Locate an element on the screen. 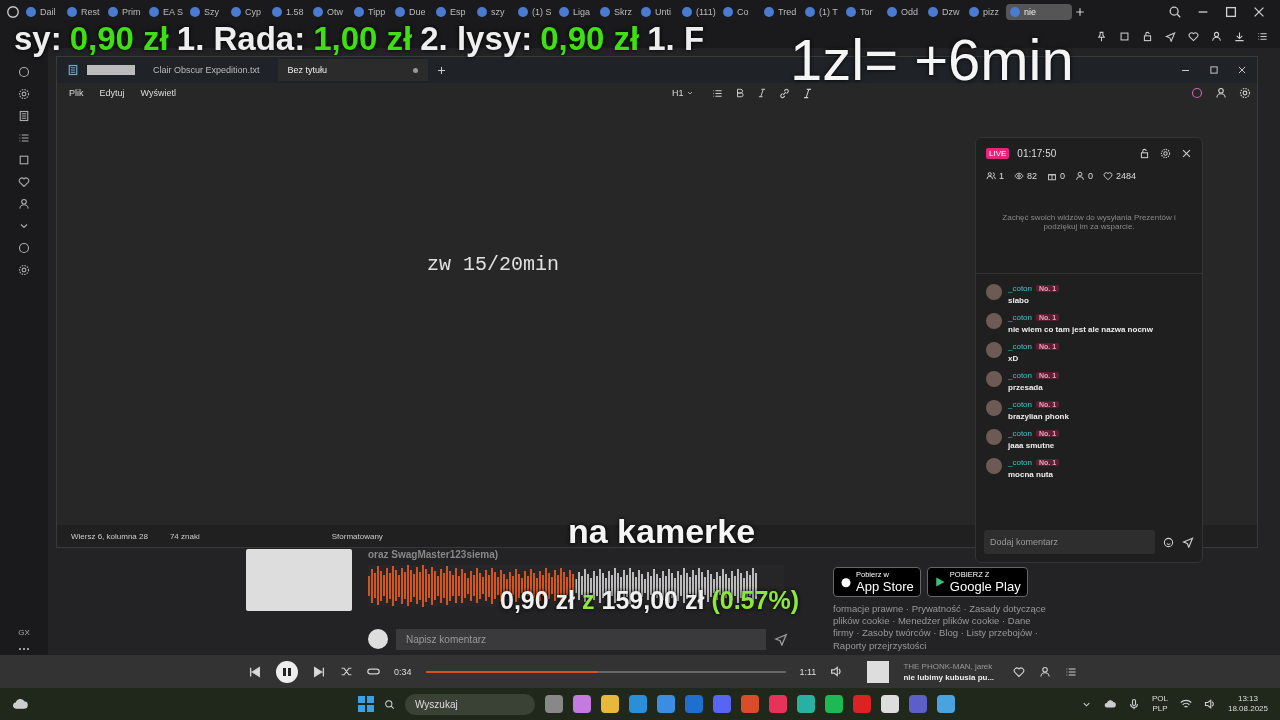 This screenshot has height=720, width=1280. browser-tab: Szy is located at coordinates (205, 12).